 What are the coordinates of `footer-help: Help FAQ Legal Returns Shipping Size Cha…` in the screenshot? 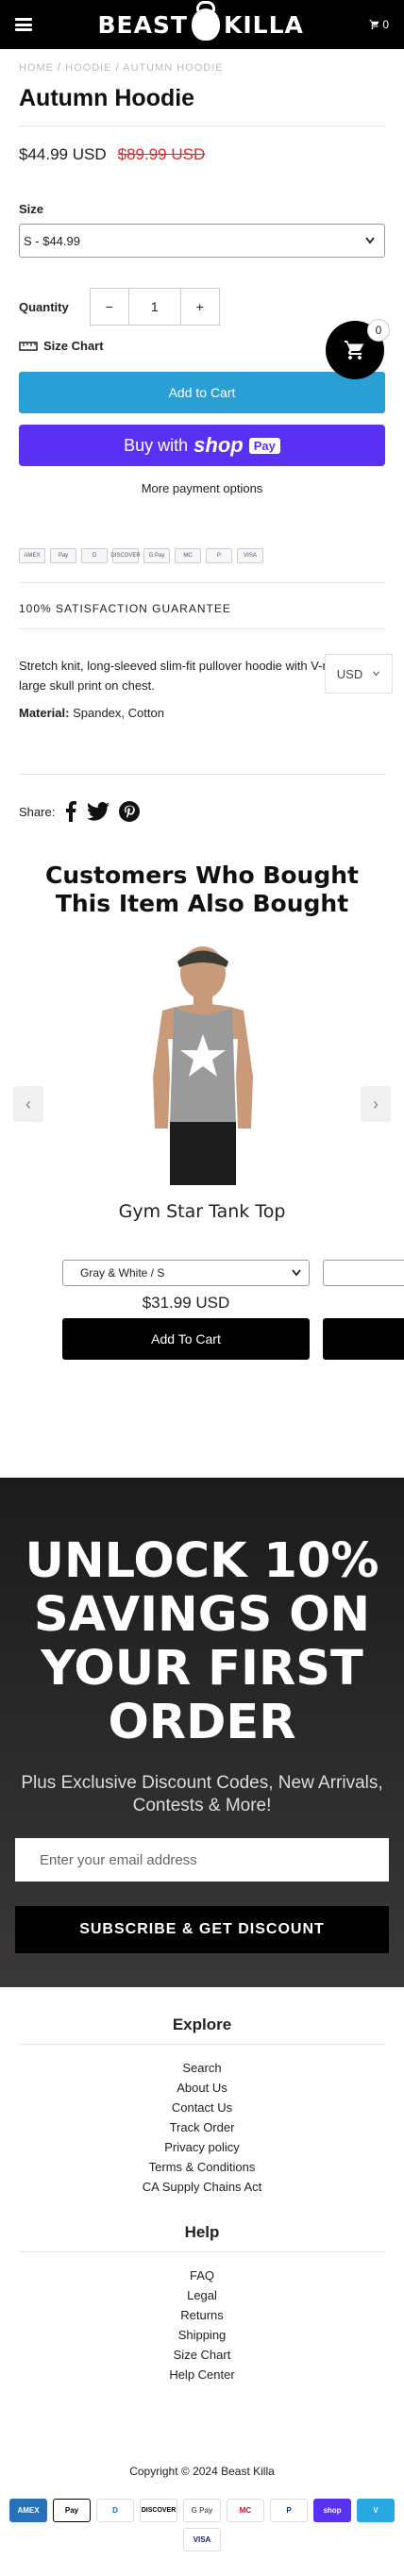 It's located at (202, 2303).